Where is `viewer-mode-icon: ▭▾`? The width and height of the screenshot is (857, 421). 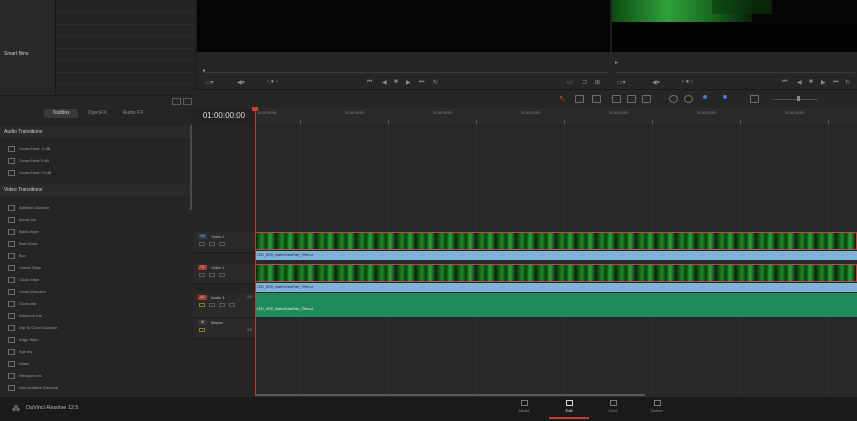 viewer-mode-icon: ▭▾ is located at coordinates (209, 82).